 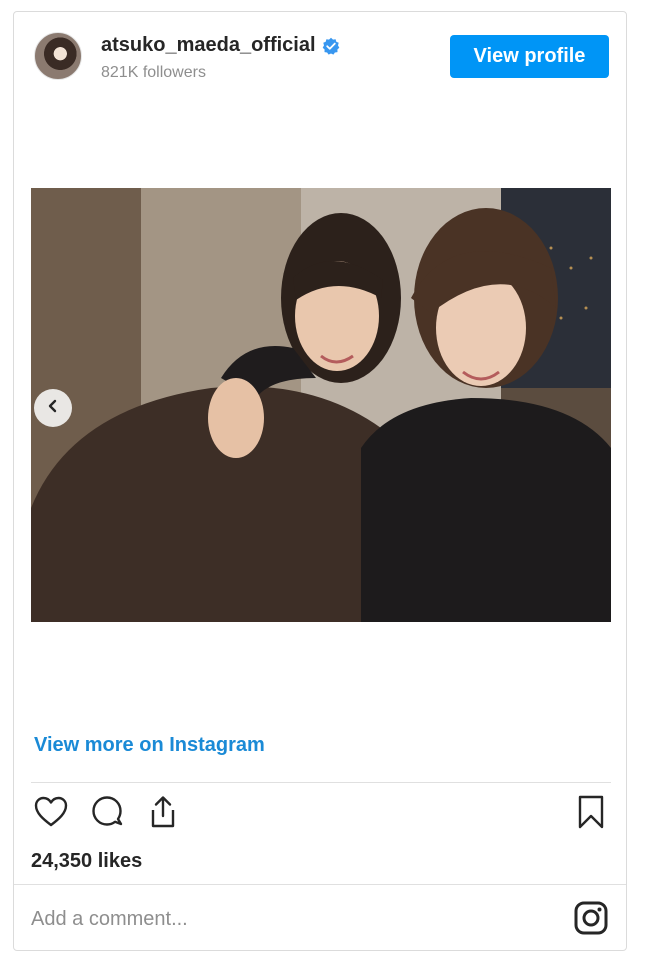 I want to click on comment-row, so click(x=320, y=917).